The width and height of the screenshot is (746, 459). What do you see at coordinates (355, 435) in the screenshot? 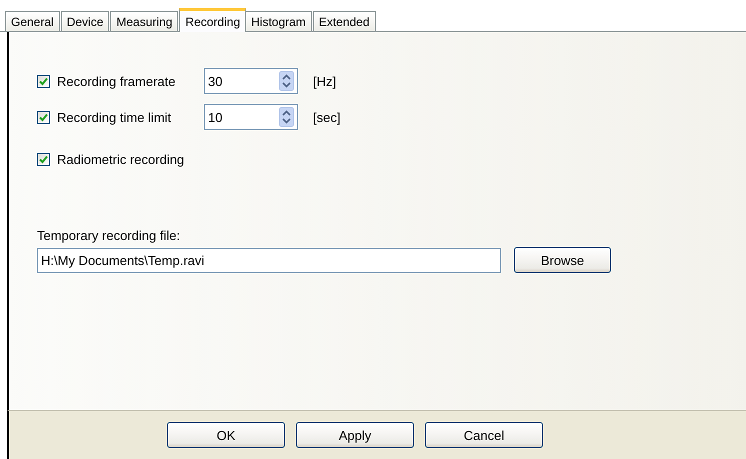
I see `dialog-button: Apply` at bounding box center [355, 435].